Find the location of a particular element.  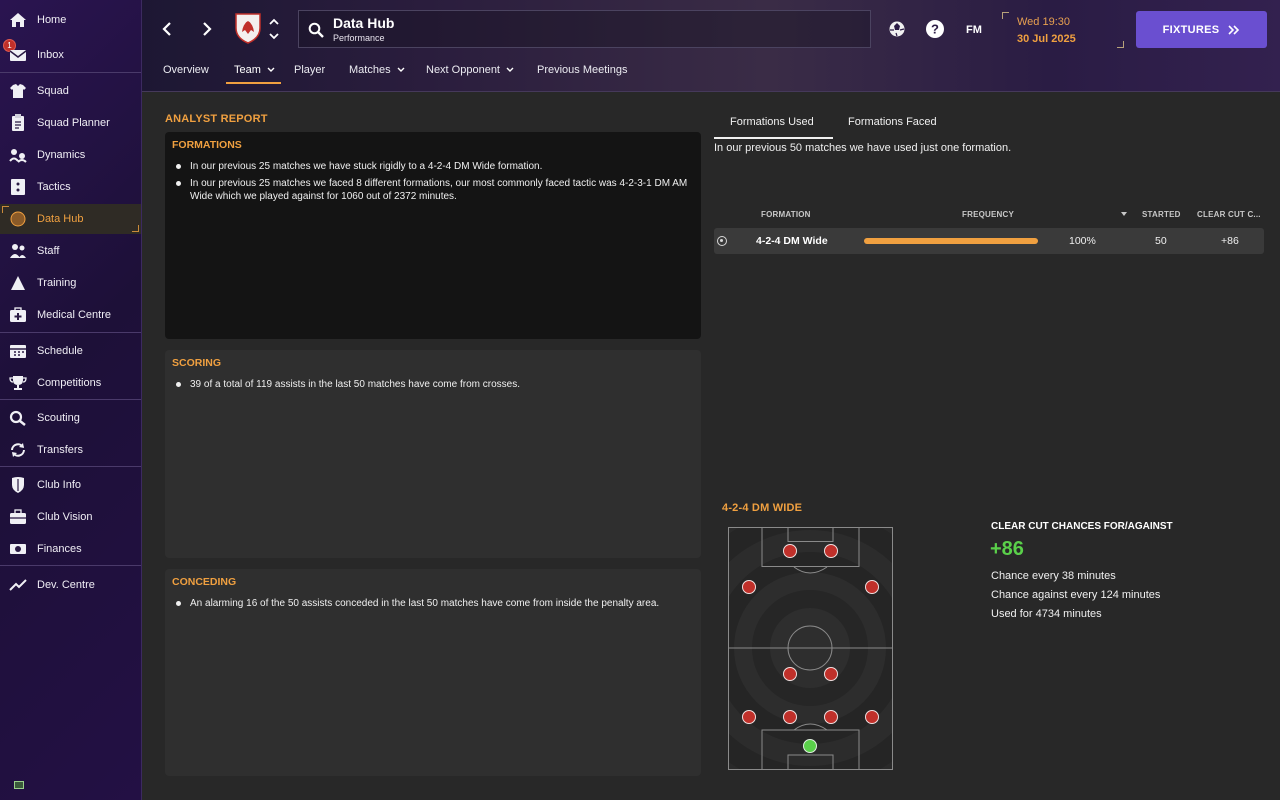

sidebar-item-label: Tactics is located at coordinates (54, 187).